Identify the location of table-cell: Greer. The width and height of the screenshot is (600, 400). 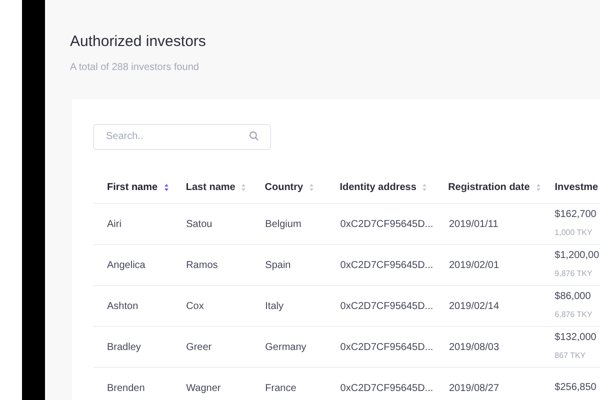
(199, 347).